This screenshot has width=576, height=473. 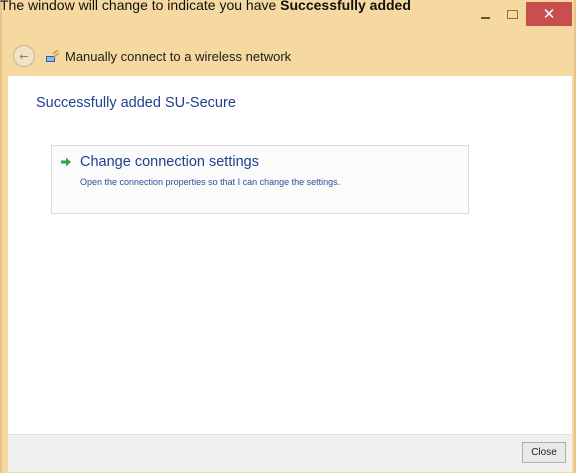 What do you see at coordinates (136, 103) in the screenshot?
I see `success-heading: Successfully added SU-Secure` at bounding box center [136, 103].